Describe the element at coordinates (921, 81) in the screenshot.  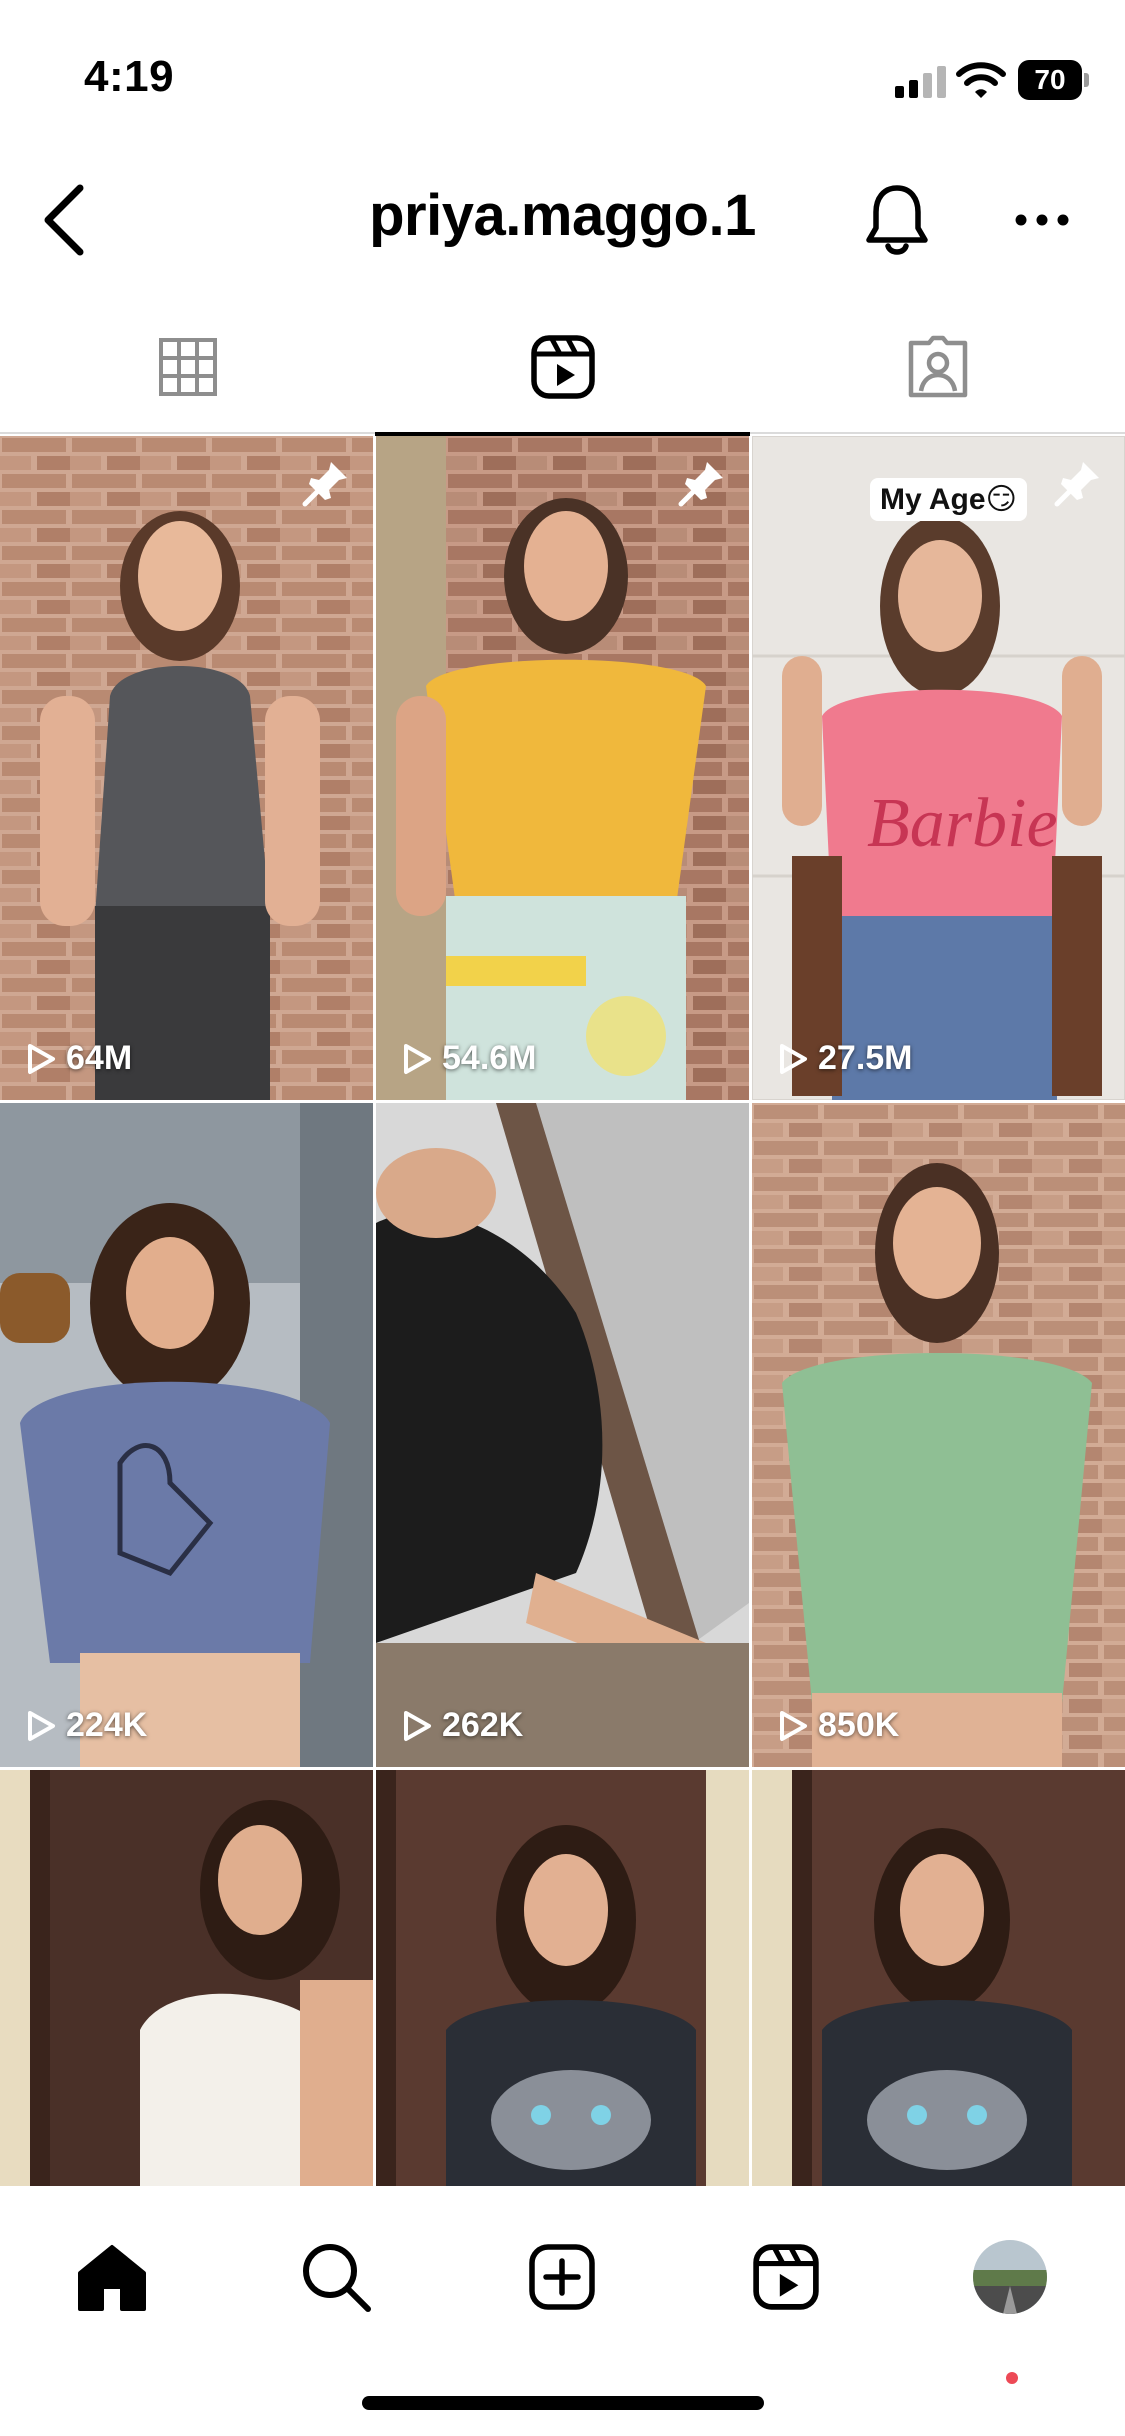
I see `cellular-signal-icon` at that location.